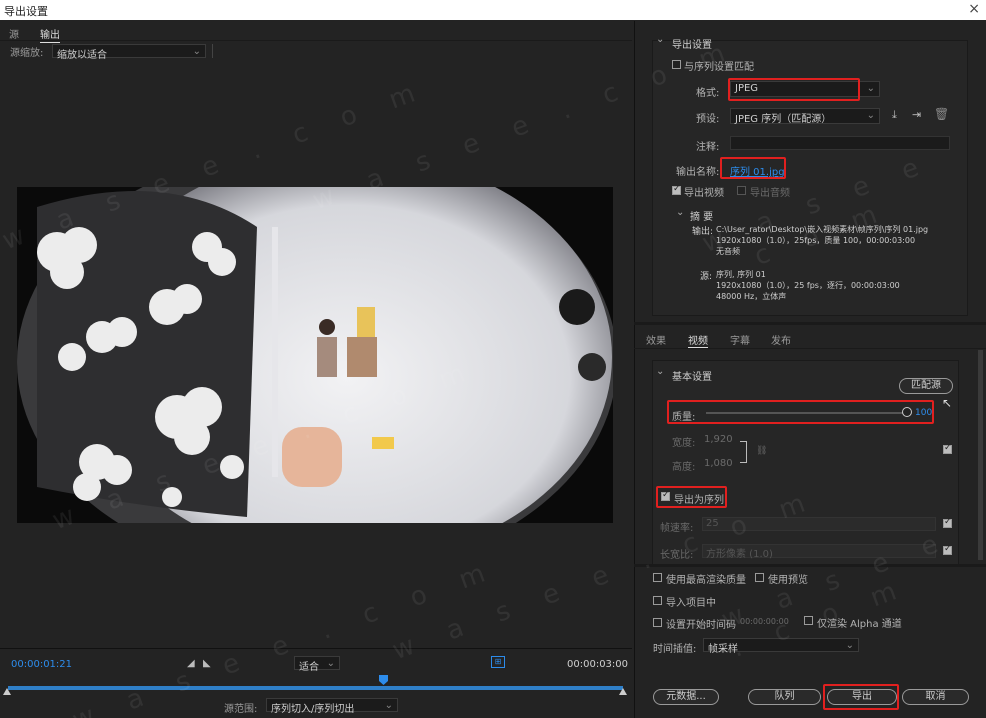  What do you see at coordinates (703, 232) in the screenshot?
I see `summary-output-label: 输出:` at bounding box center [703, 232].